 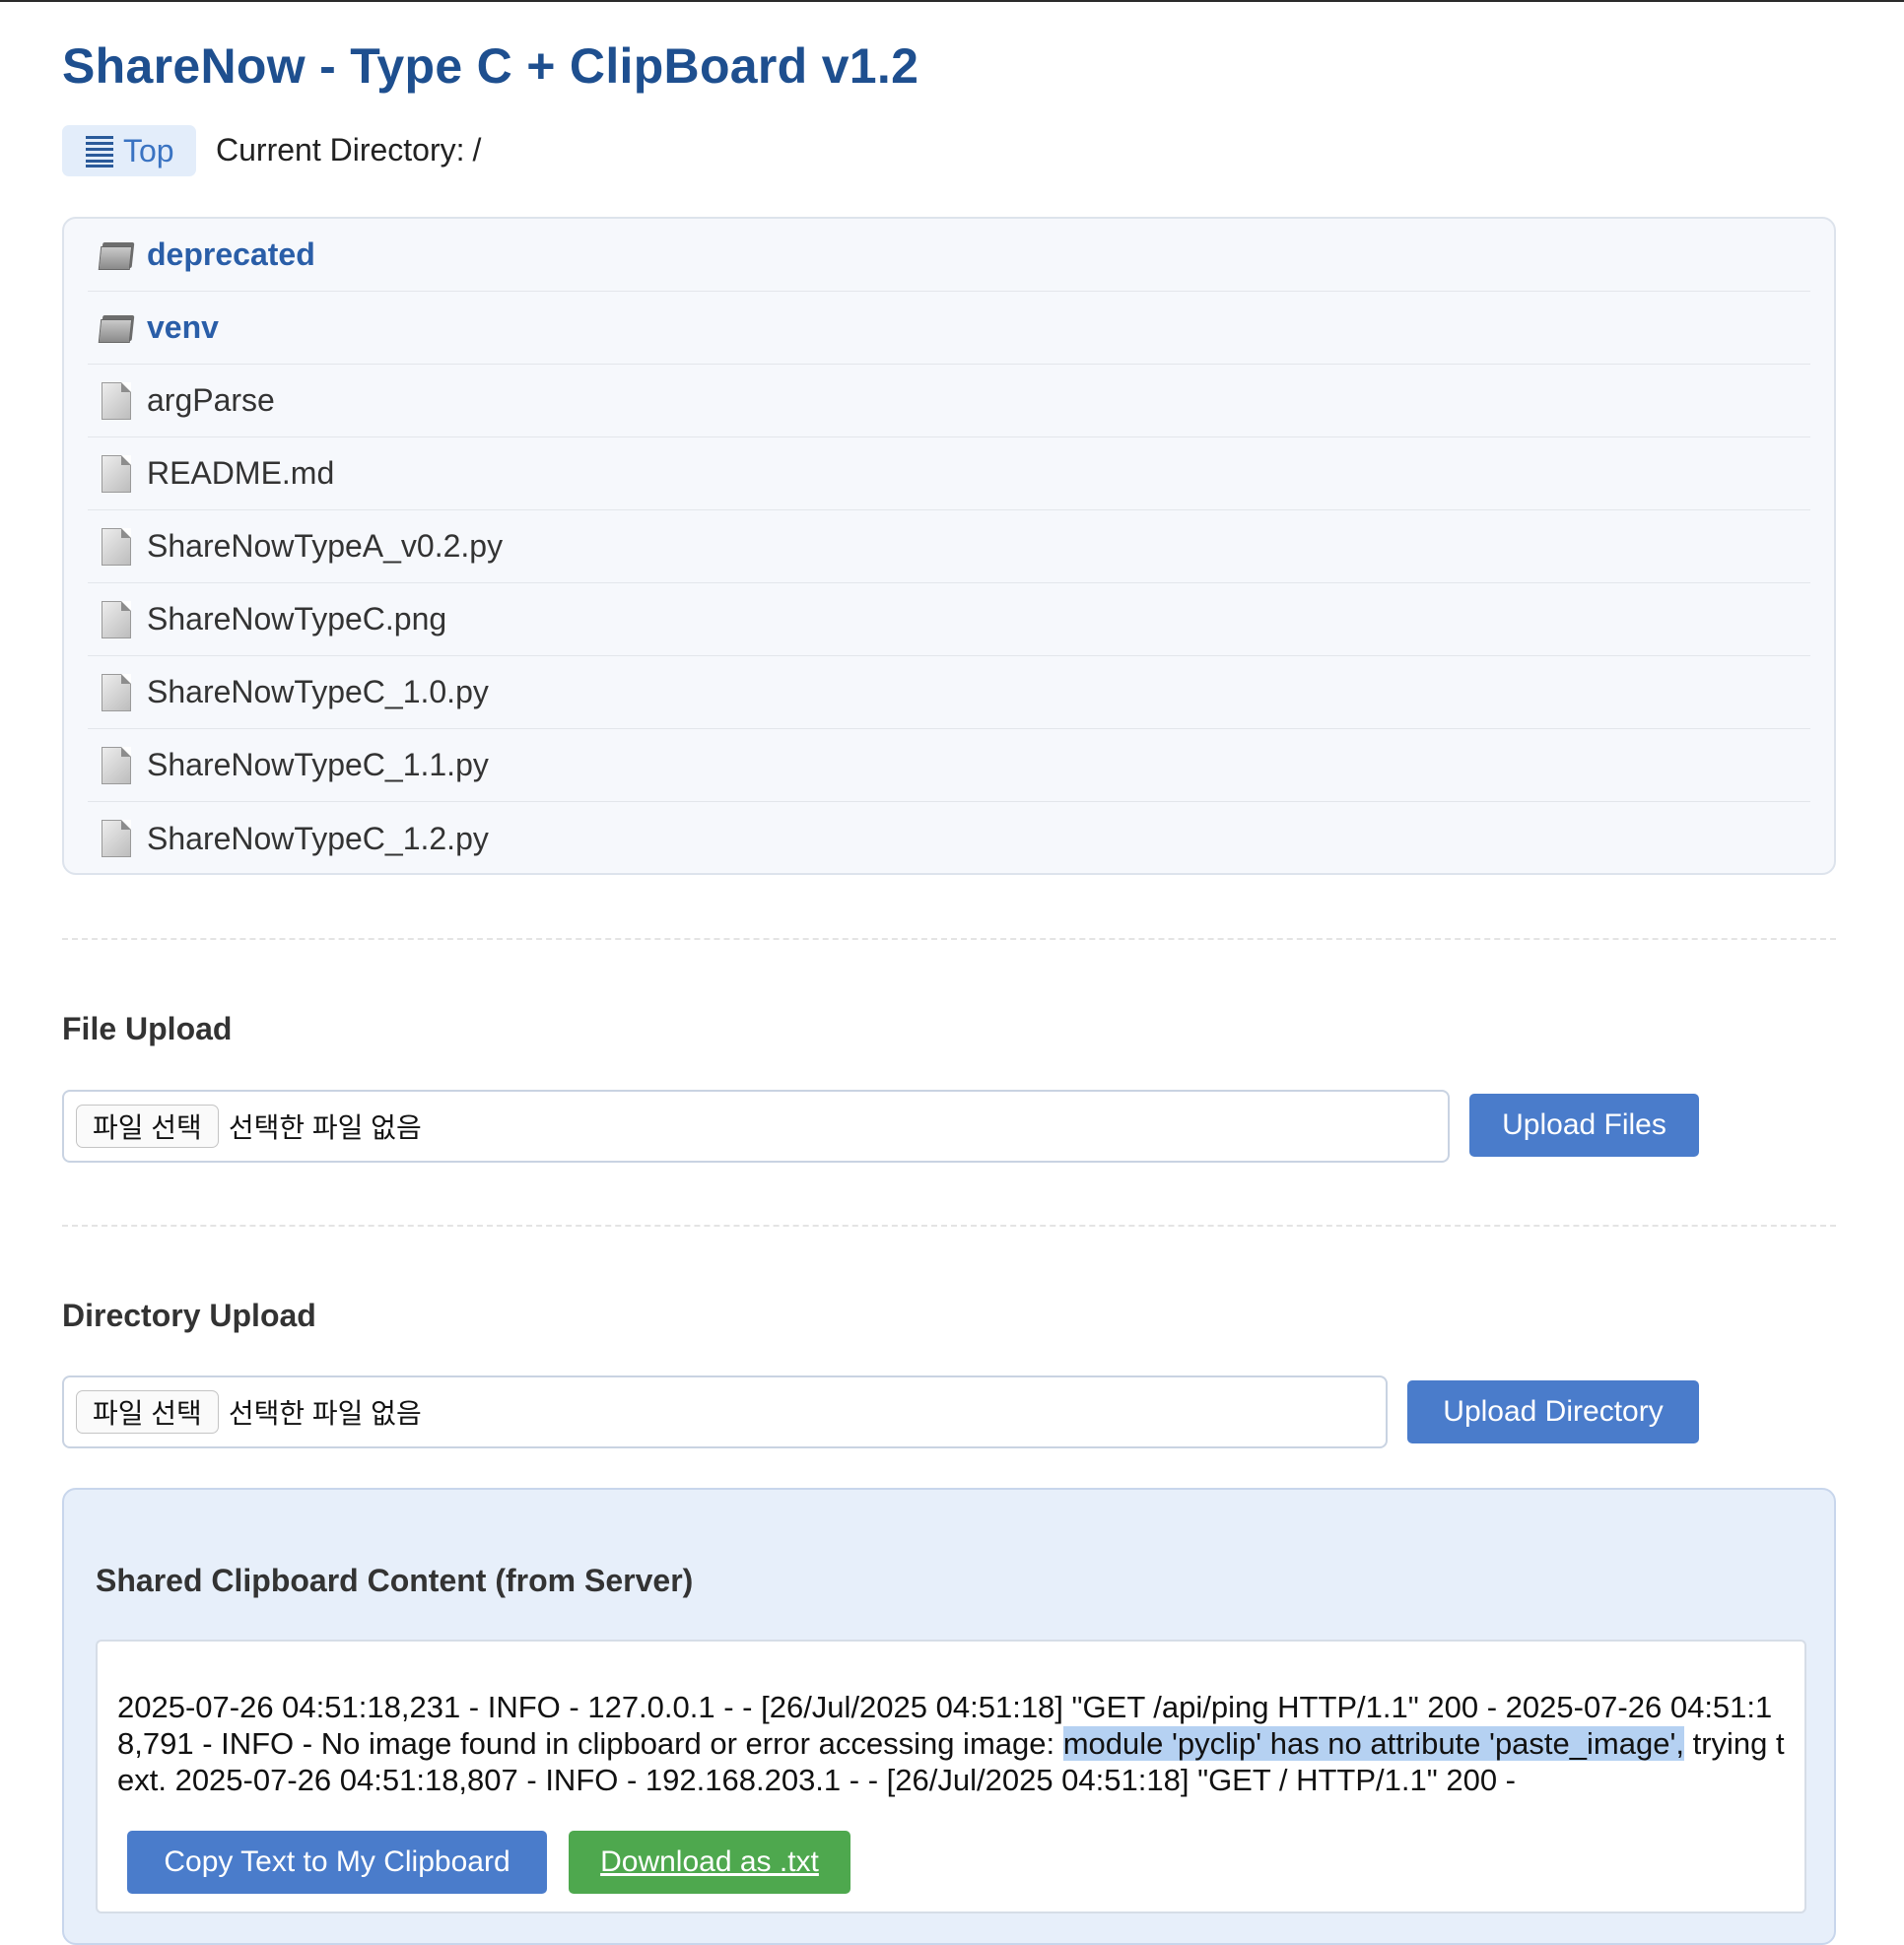 I want to click on copy-text-button: Copy Text to My Clipboard, so click(x=337, y=1862).